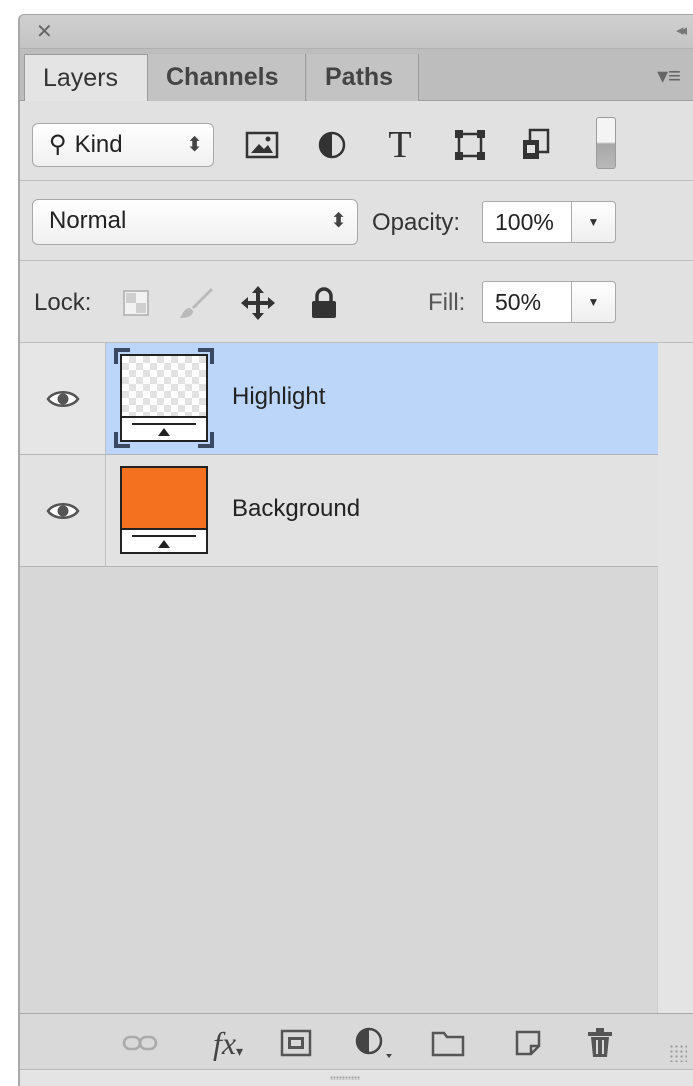 This screenshot has width=693, height=1086. I want to click on panel-bottom-strip, so click(356, 1077).